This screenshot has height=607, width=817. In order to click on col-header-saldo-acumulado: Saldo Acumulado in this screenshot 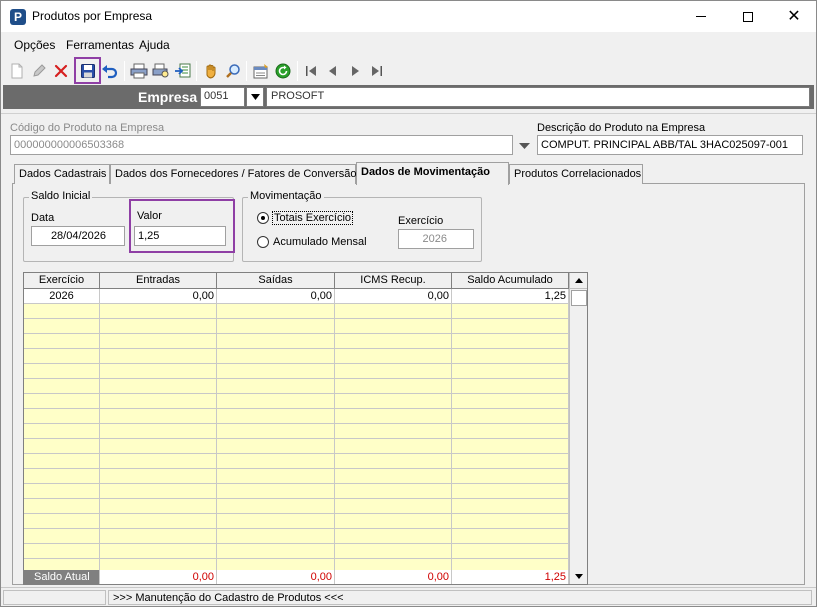, I will do `click(510, 281)`.